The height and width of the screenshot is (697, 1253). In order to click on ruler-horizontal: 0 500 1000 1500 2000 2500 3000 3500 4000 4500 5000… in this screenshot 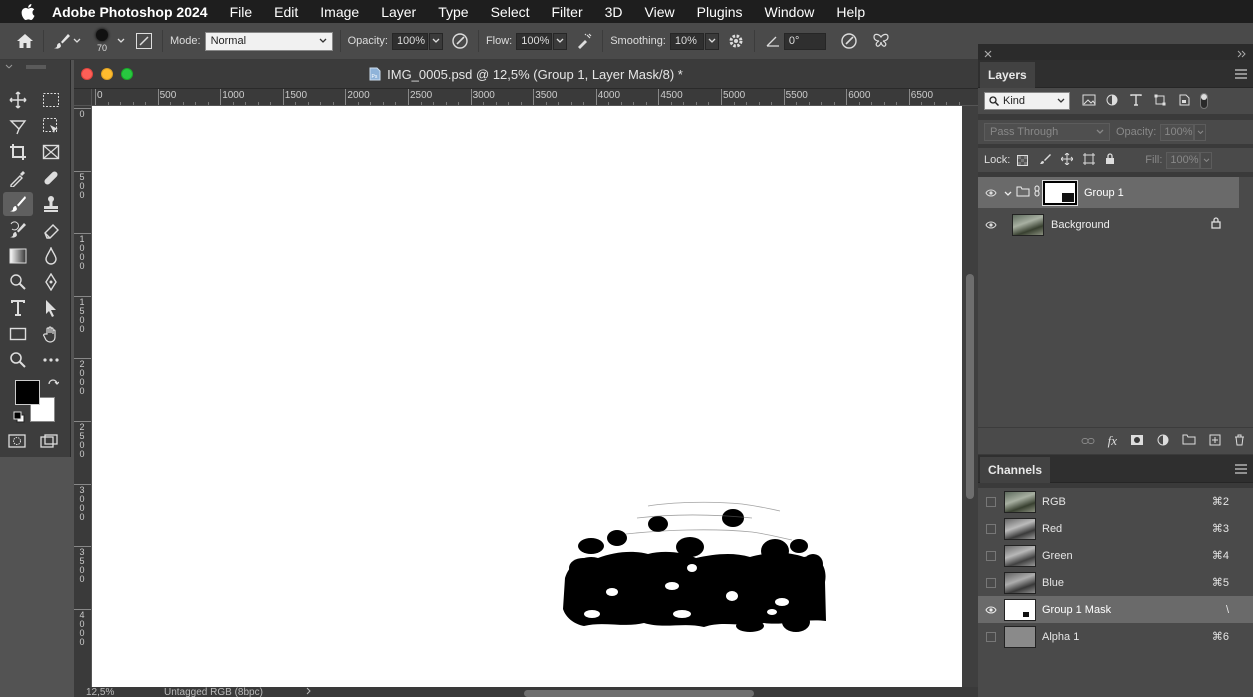, I will do `click(535, 97)`.